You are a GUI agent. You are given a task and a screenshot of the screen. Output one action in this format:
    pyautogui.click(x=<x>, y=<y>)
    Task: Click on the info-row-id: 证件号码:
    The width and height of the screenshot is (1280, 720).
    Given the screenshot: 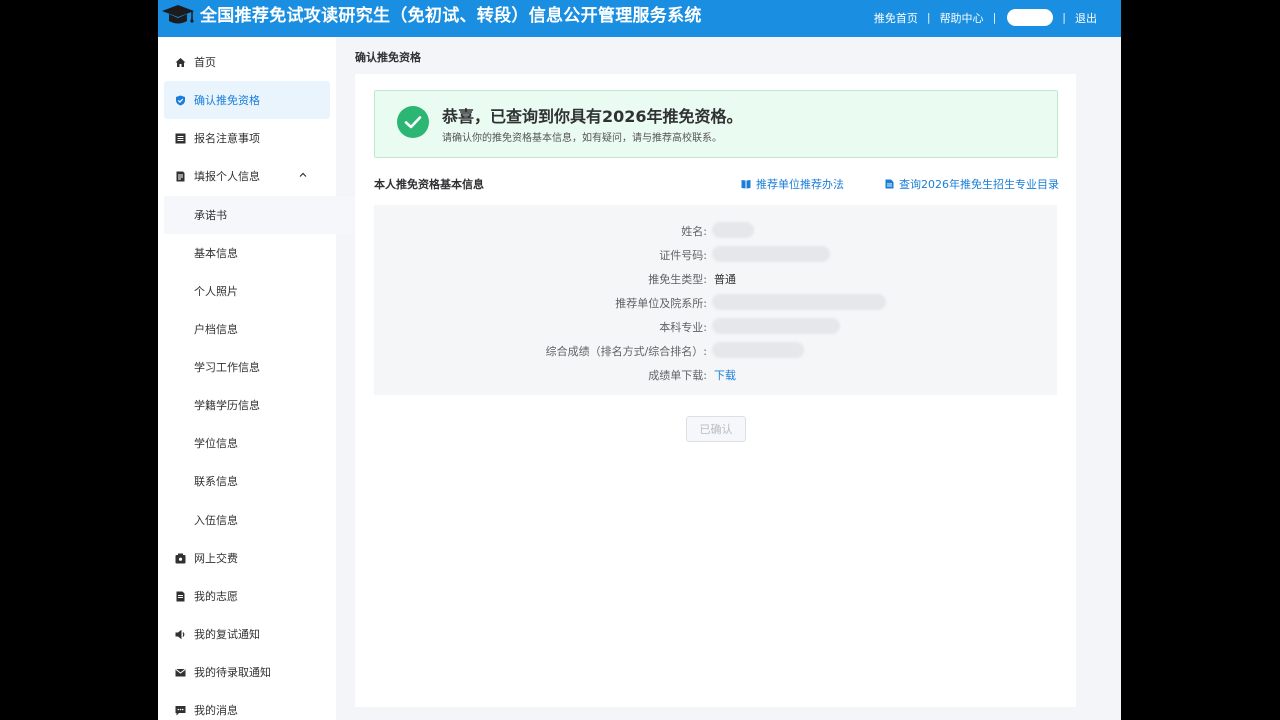 What is the action you would take?
    pyautogui.click(x=715, y=255)
    